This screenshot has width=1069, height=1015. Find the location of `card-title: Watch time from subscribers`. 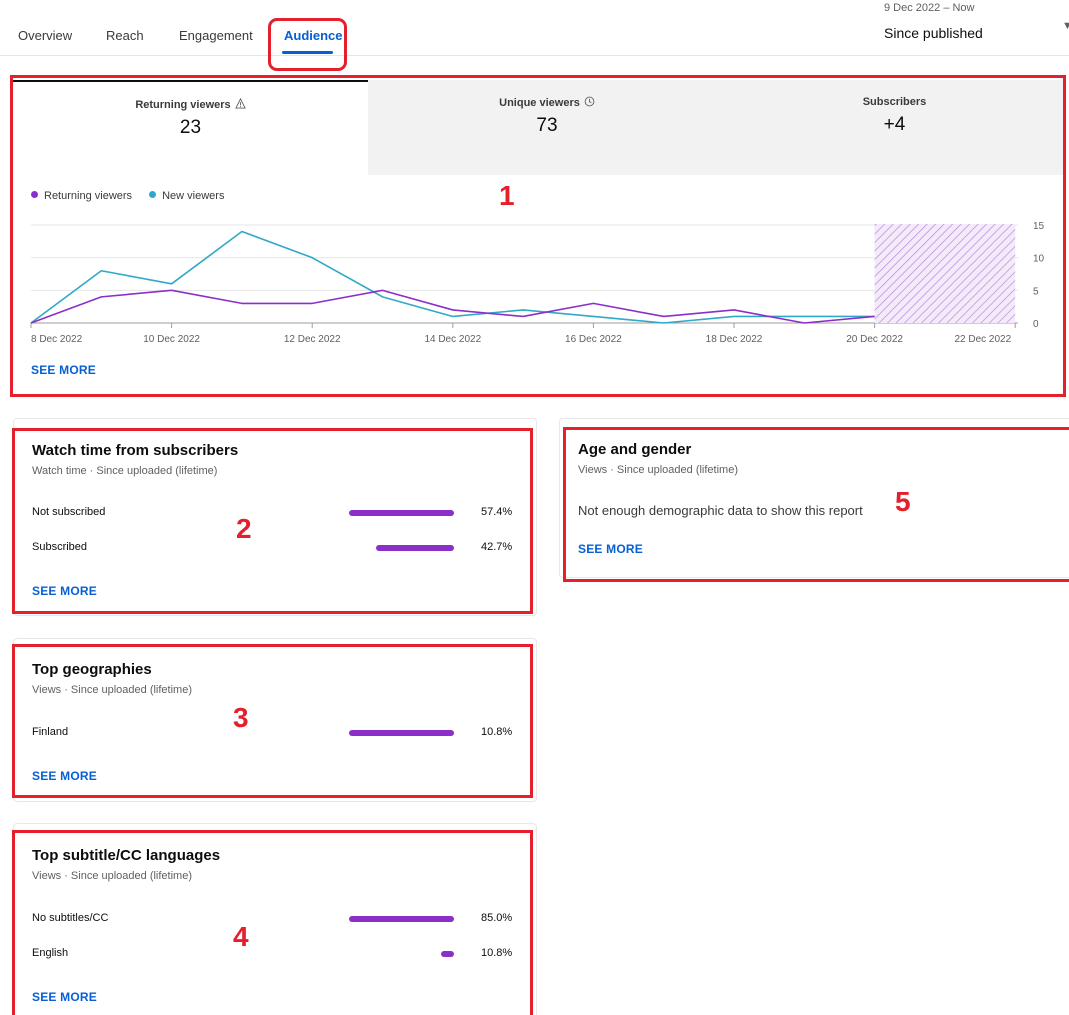

card-title: Watch time from subscribers is located at coordinates (135, 450).